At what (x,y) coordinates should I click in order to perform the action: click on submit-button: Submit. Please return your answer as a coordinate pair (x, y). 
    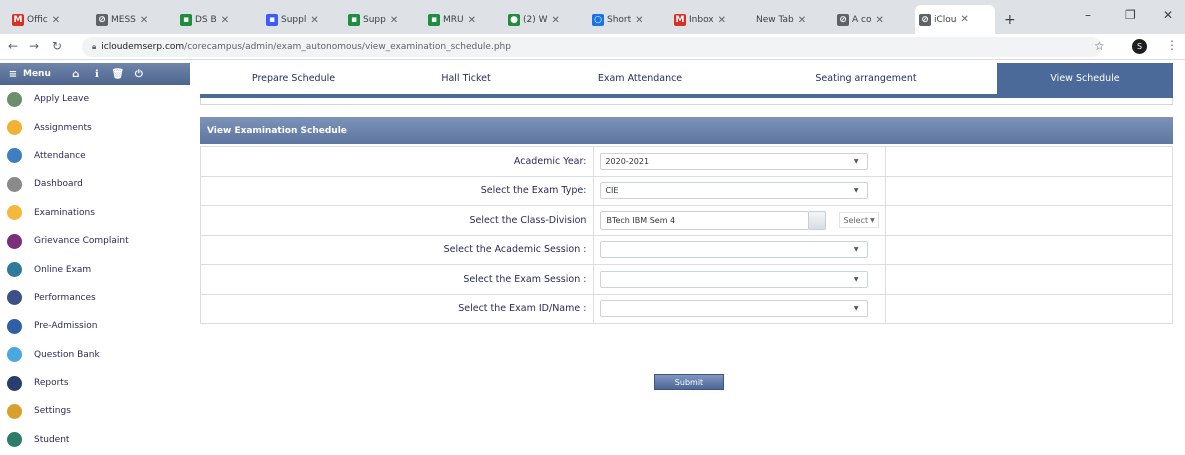
    Looking at the image, I should click on (689, 382).